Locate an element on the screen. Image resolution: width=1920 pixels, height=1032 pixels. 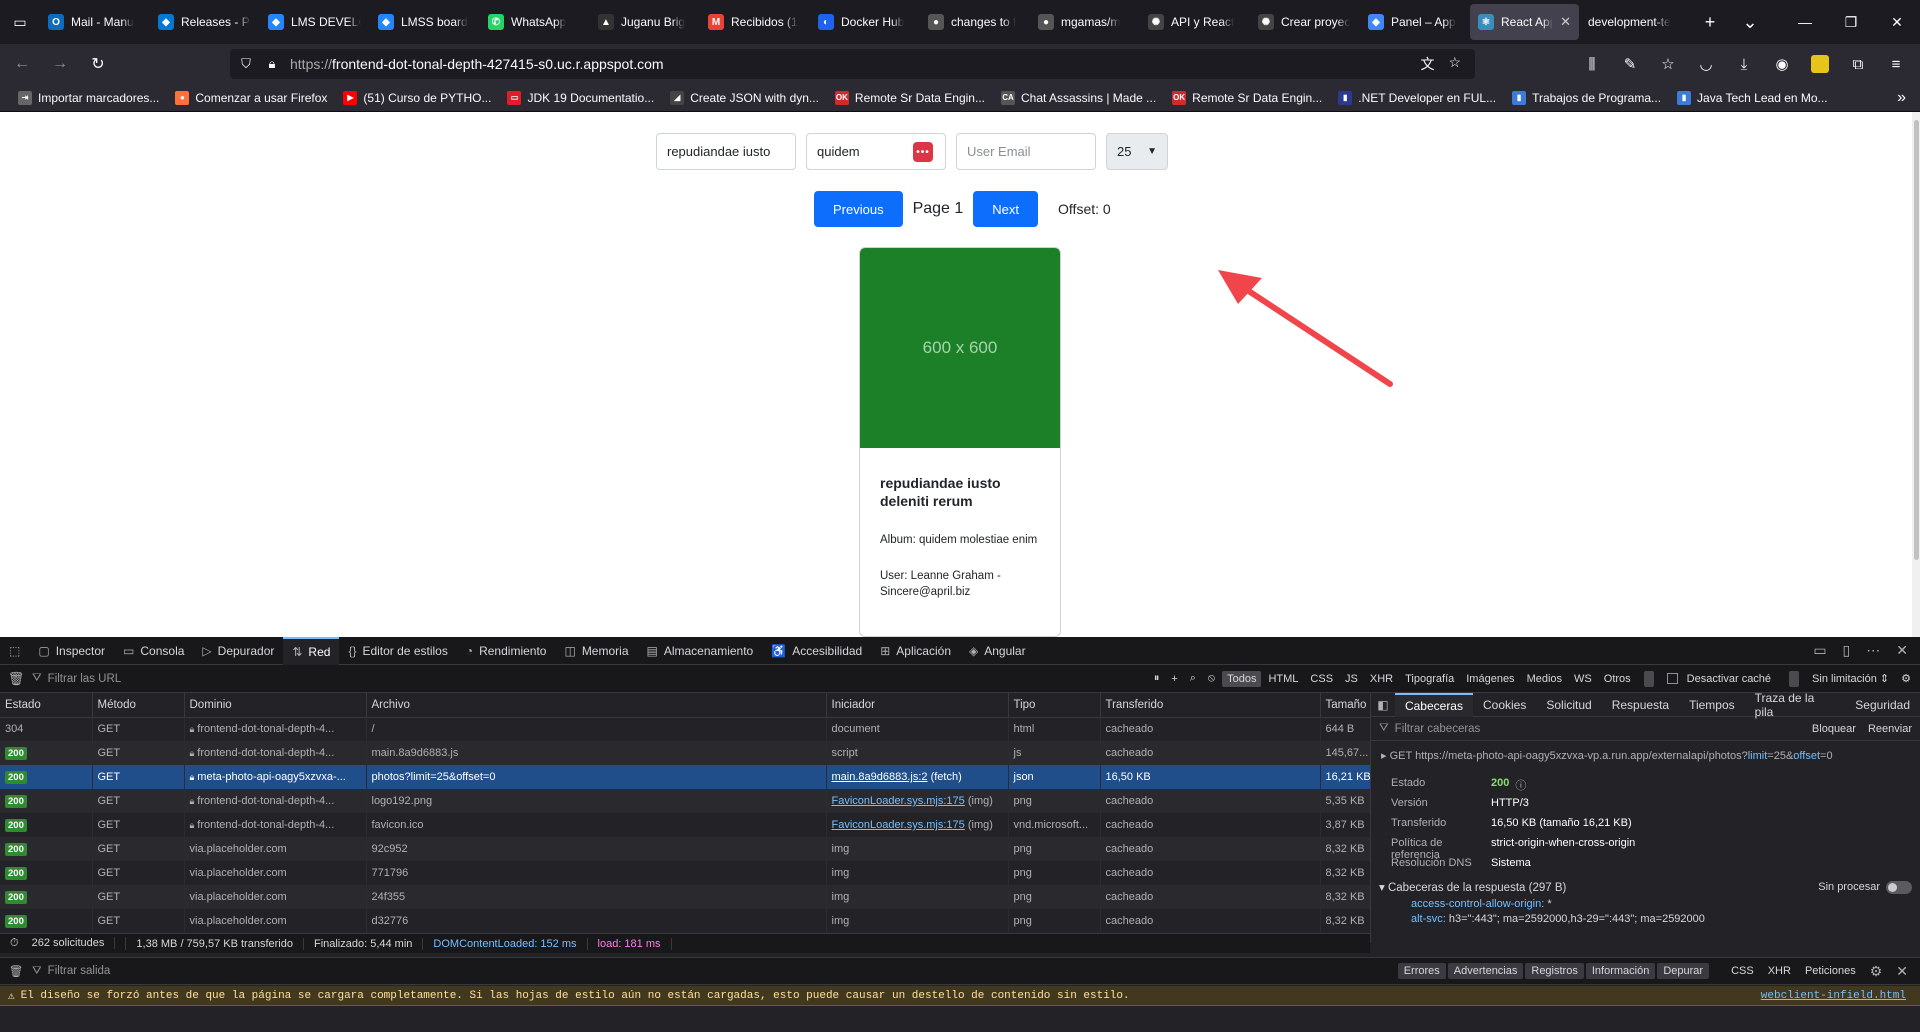
type-filter-button: WS is located at coordinates (1583, 679).